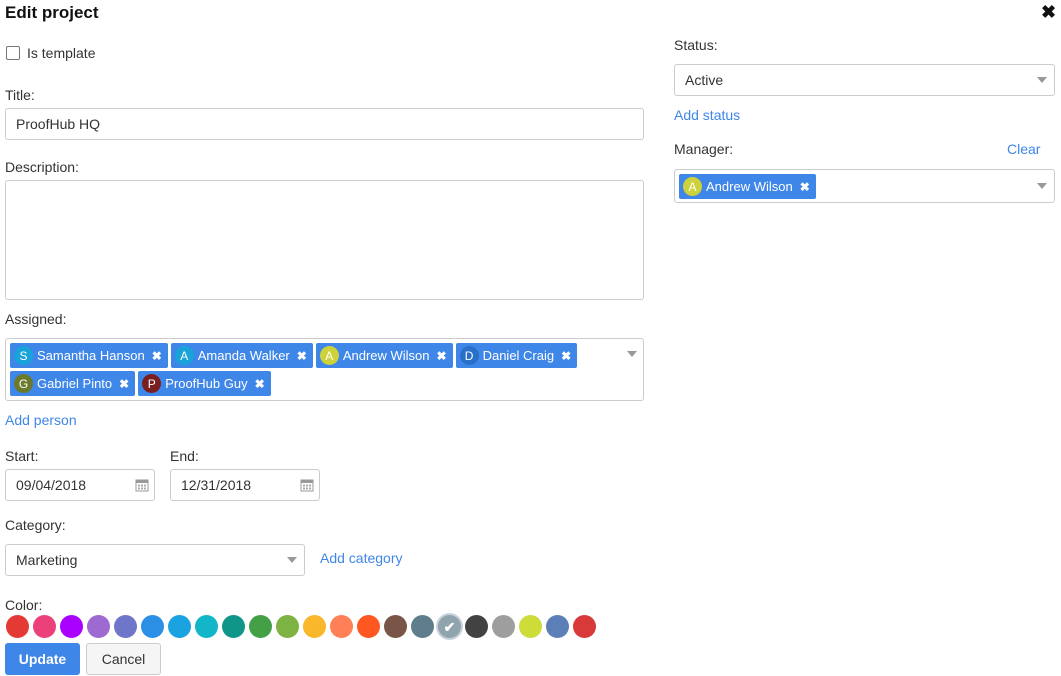 The height and width of the screenshot is (676, 1061). Describe the element at coordinates (1023, 149) in the screenshot. I see `manager-clear-link: Clear` at that location.